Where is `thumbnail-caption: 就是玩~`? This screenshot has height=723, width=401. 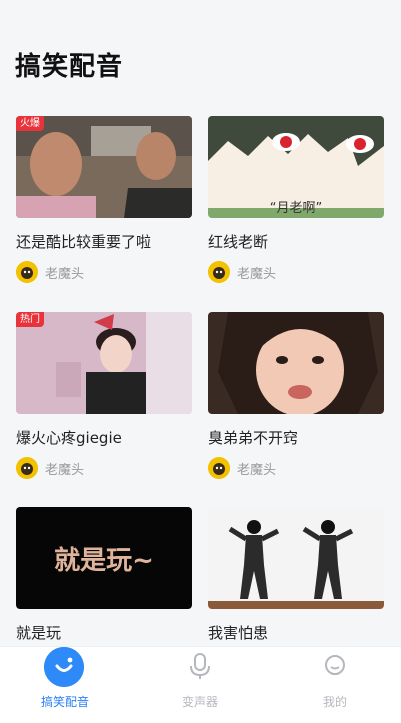
thumbnail-caption: 就是玩~ is located at coordinates (104, 561).